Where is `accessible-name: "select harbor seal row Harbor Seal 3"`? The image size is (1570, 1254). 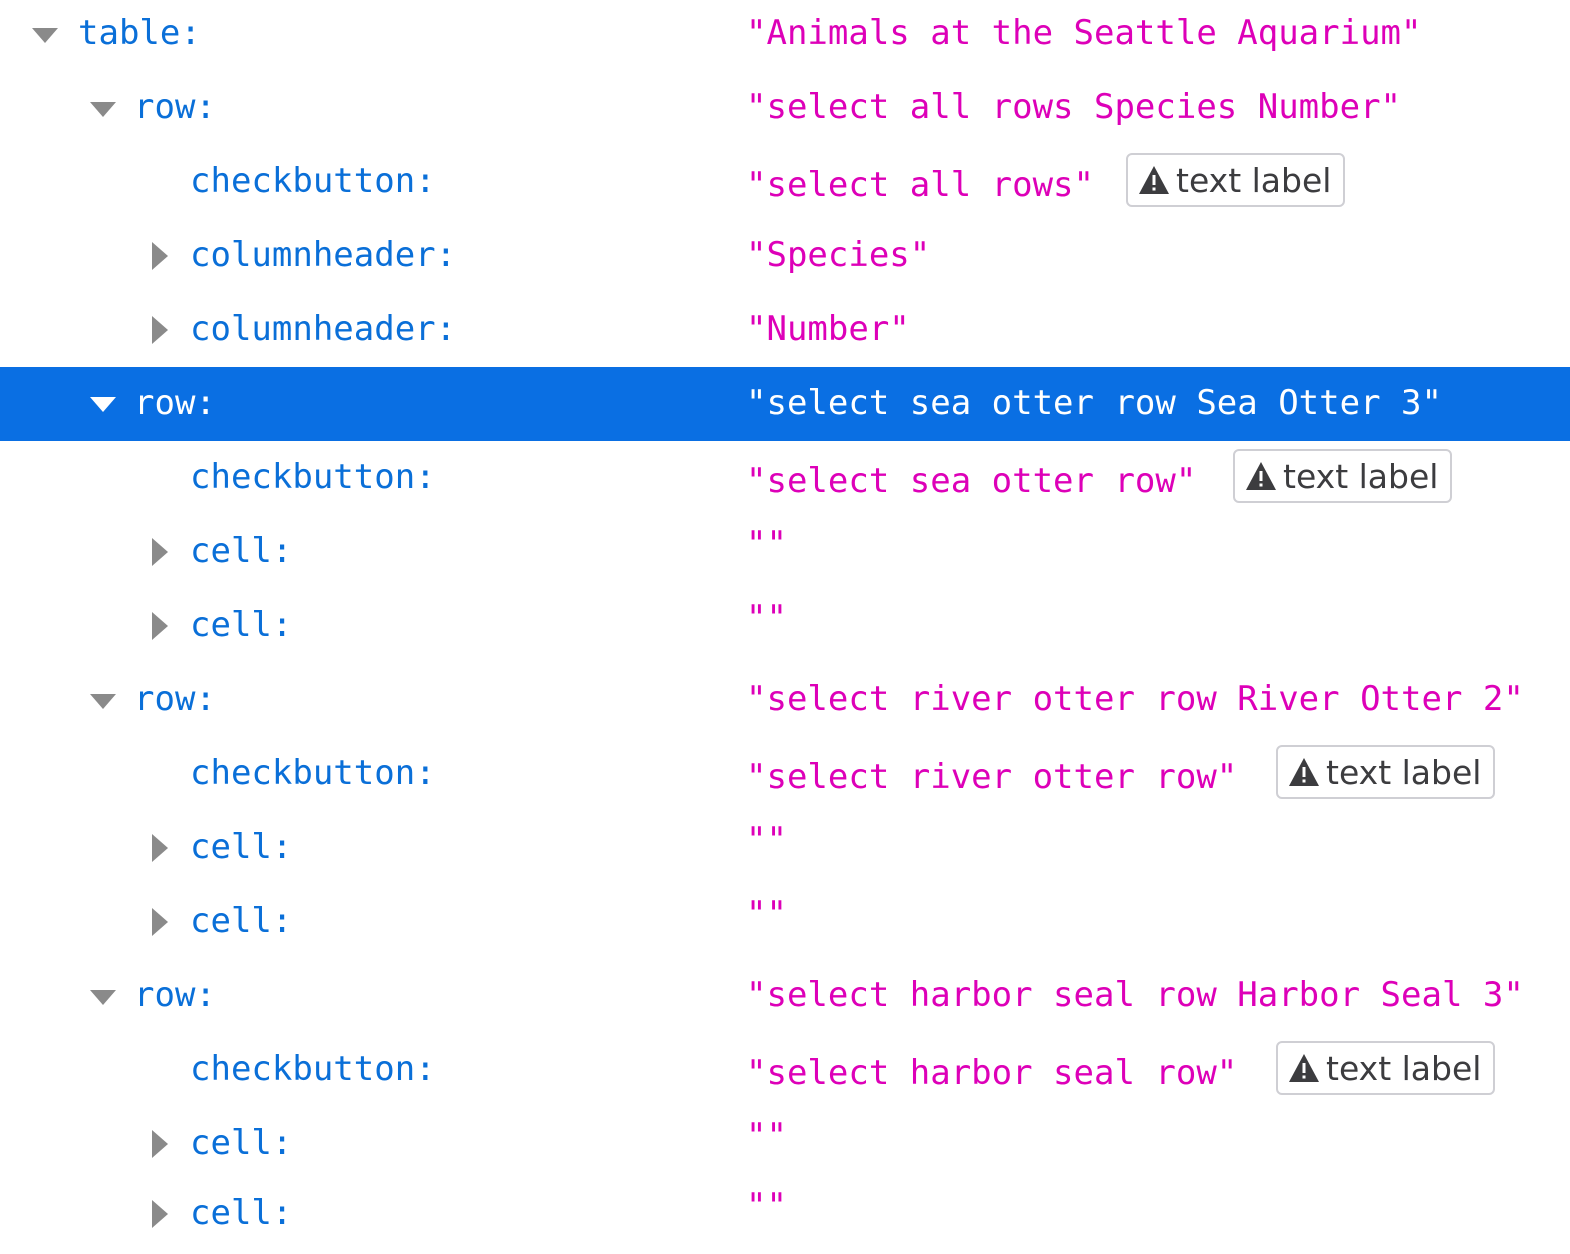 accessible-name: "select harbor seal row Harbor Seal 3" is located at coordinates (1135, 995).